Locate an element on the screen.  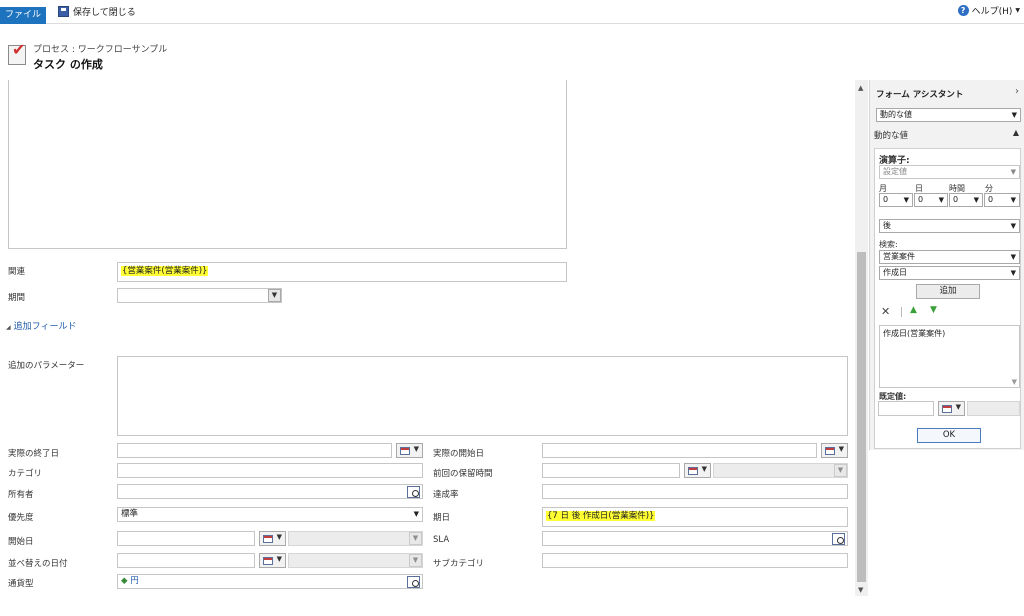
priority-label: 優先度 is located at coordinates (21, 518).